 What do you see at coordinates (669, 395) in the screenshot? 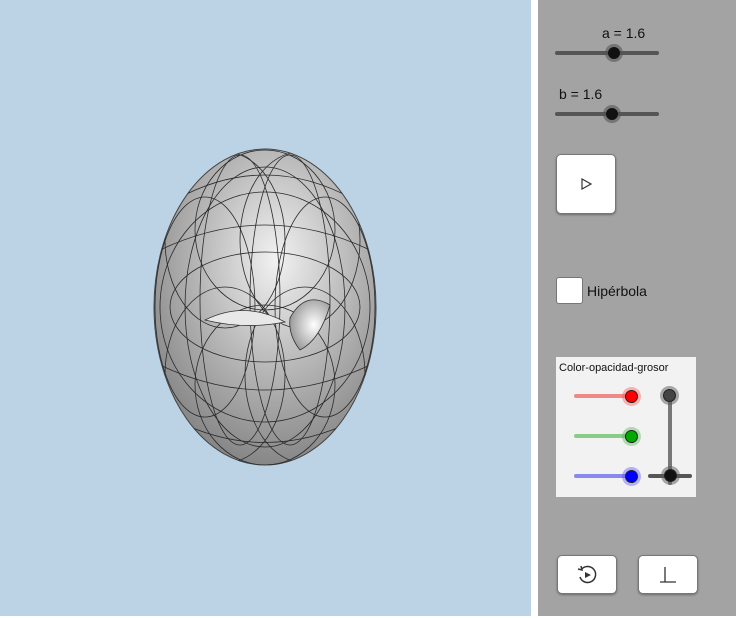
I see `opacity-slider-knob` at bounding box center [669, 395].